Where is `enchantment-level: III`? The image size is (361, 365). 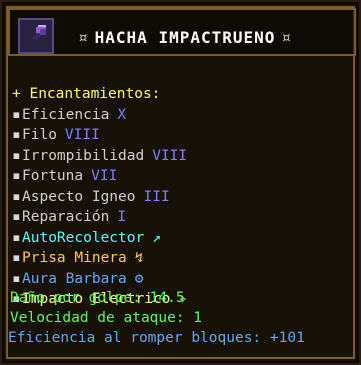
enchantment-level: III is located at coordinates (156, 196).